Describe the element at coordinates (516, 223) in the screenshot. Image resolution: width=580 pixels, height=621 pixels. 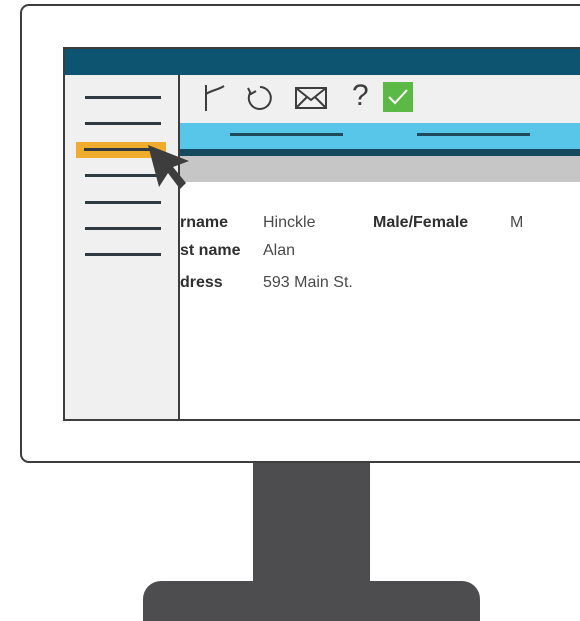
I see `gender-value: M` at that location.